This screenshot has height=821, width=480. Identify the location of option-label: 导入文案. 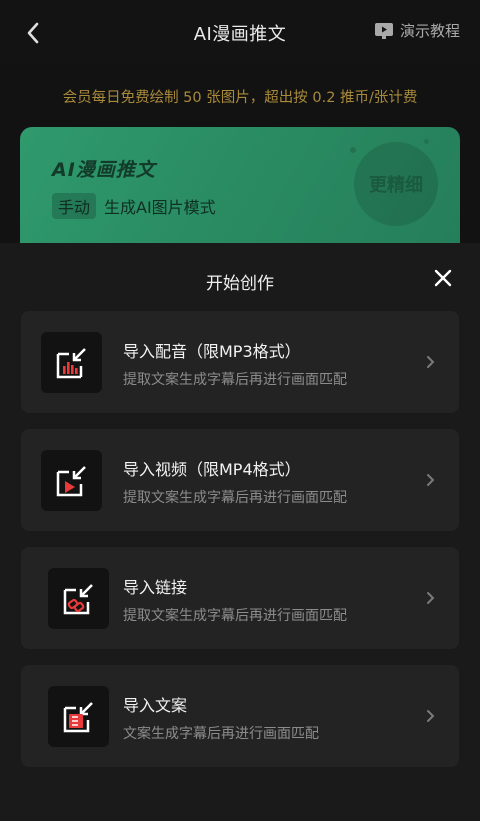
(155, 705).